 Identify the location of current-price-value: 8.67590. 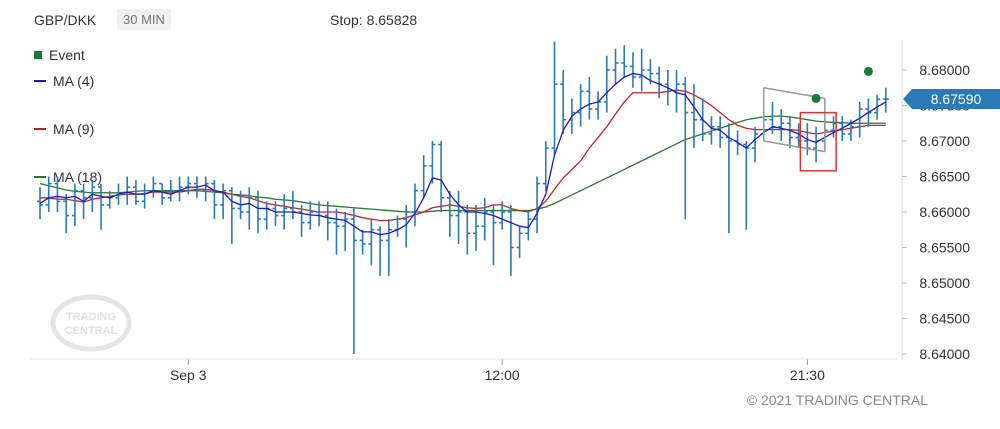
(956, 99).